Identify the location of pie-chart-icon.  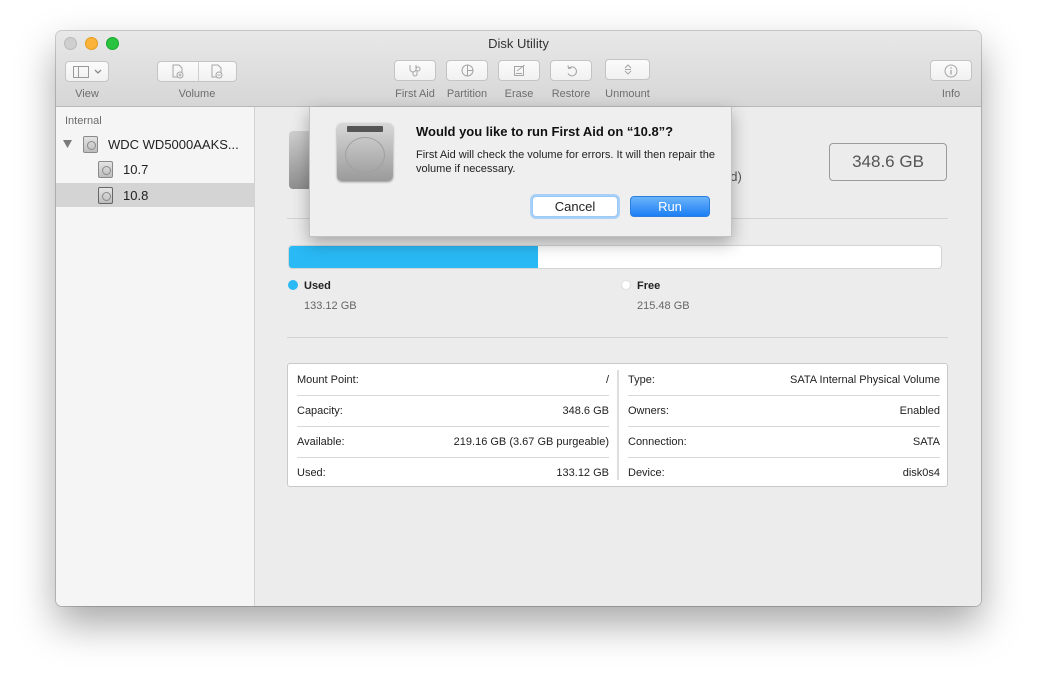
(467, 70).